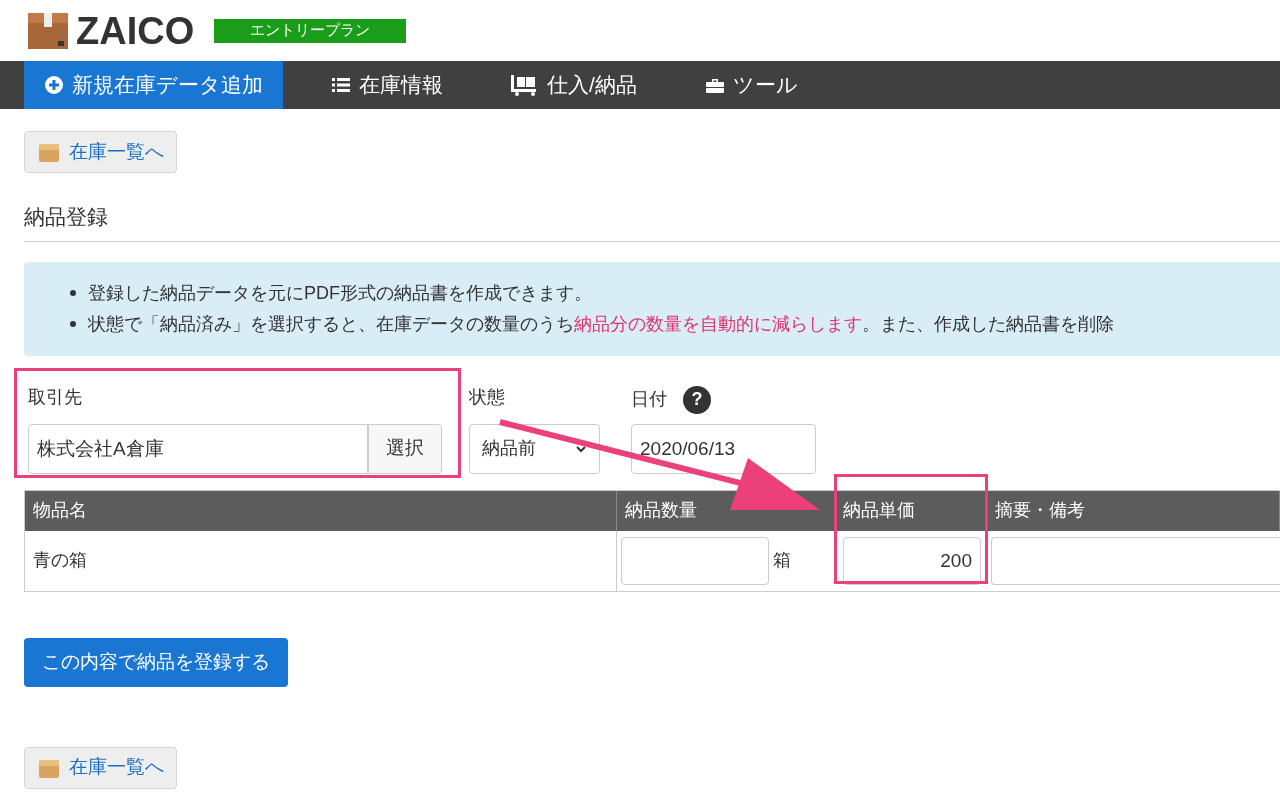 This screenshot has width=1280, height=806. Describe the element at coordinates (649, 399) in the screenshot. I see `field-label: 日付` at that location.